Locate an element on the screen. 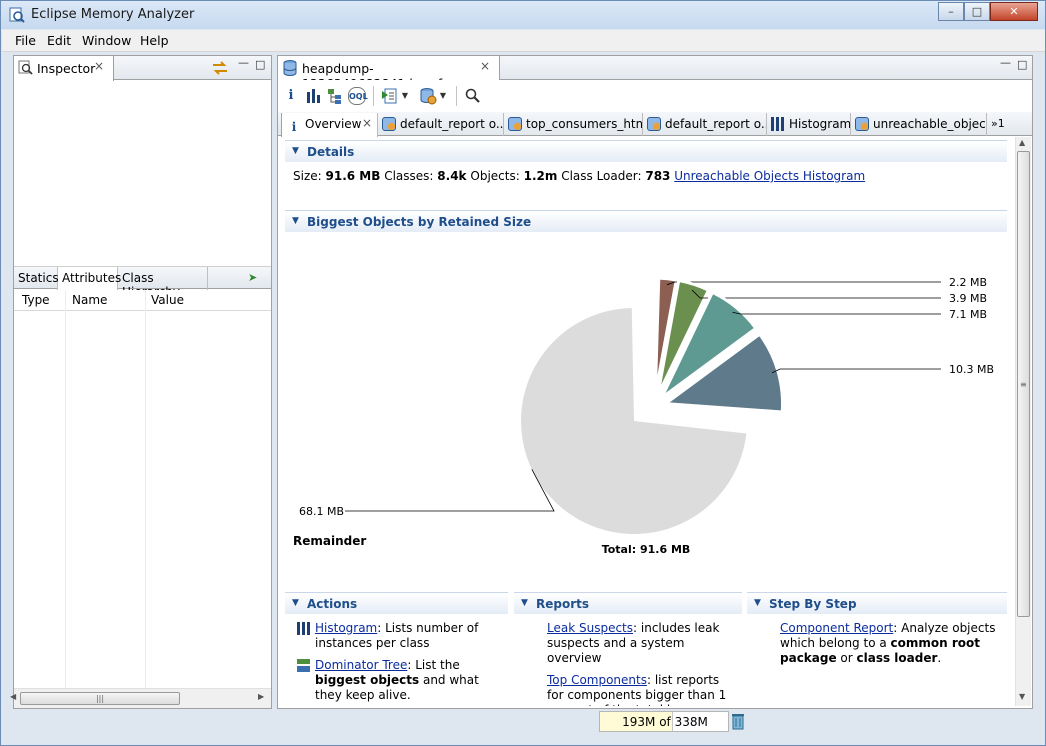  action-link: Histogram is located at coordinates (346, 628).